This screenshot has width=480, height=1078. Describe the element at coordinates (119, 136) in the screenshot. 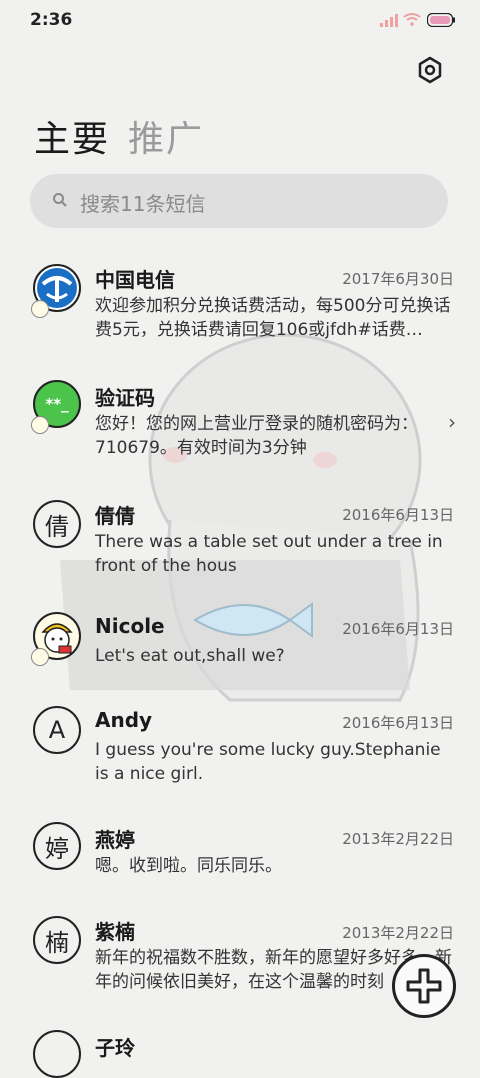

I see `tab-bar: 主要 推广` at that location.